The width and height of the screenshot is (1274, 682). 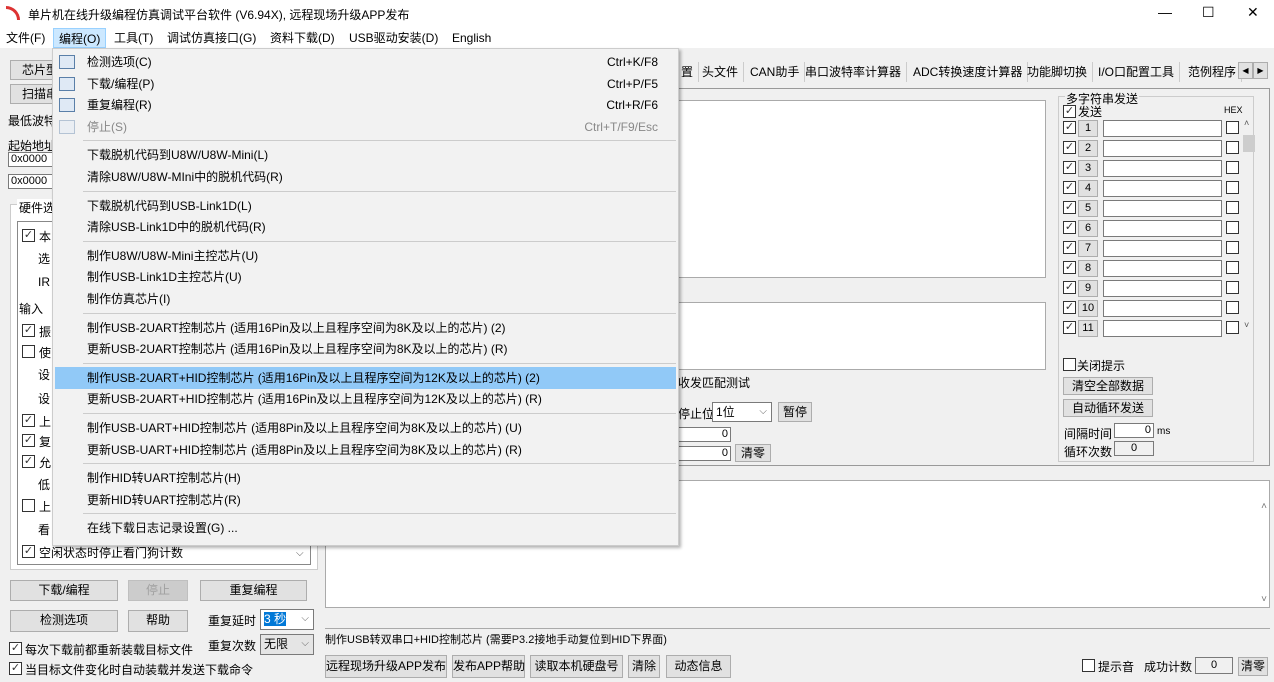 What do you see at coordinates (287, 619) in the screenshot?
I see `repeat-delay-select: 3 秒 ⌵` at bounding box center [287, 619].